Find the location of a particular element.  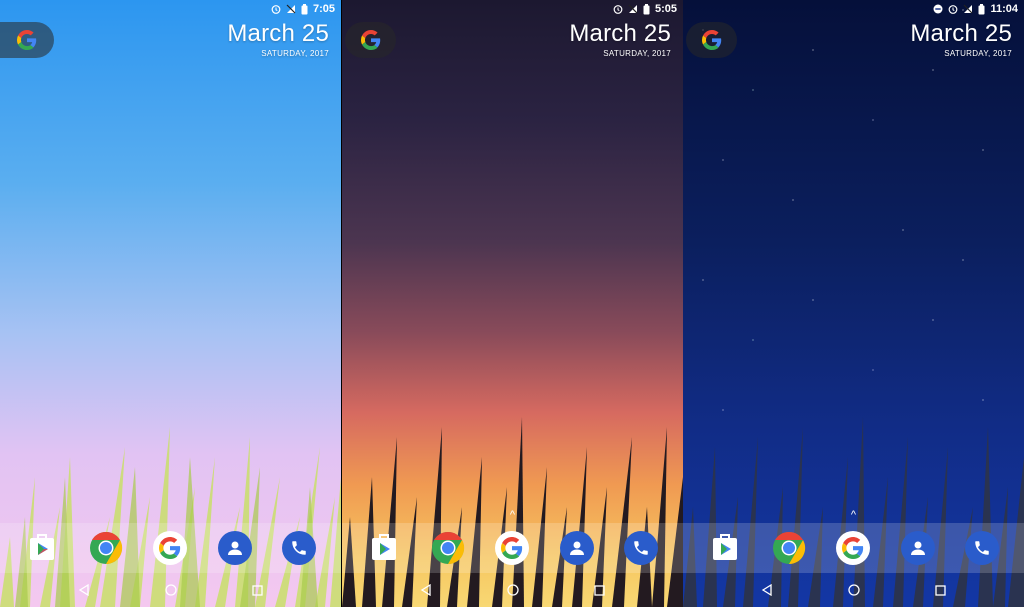

status-bar: 11:04 is located at coordinates (978, 9).